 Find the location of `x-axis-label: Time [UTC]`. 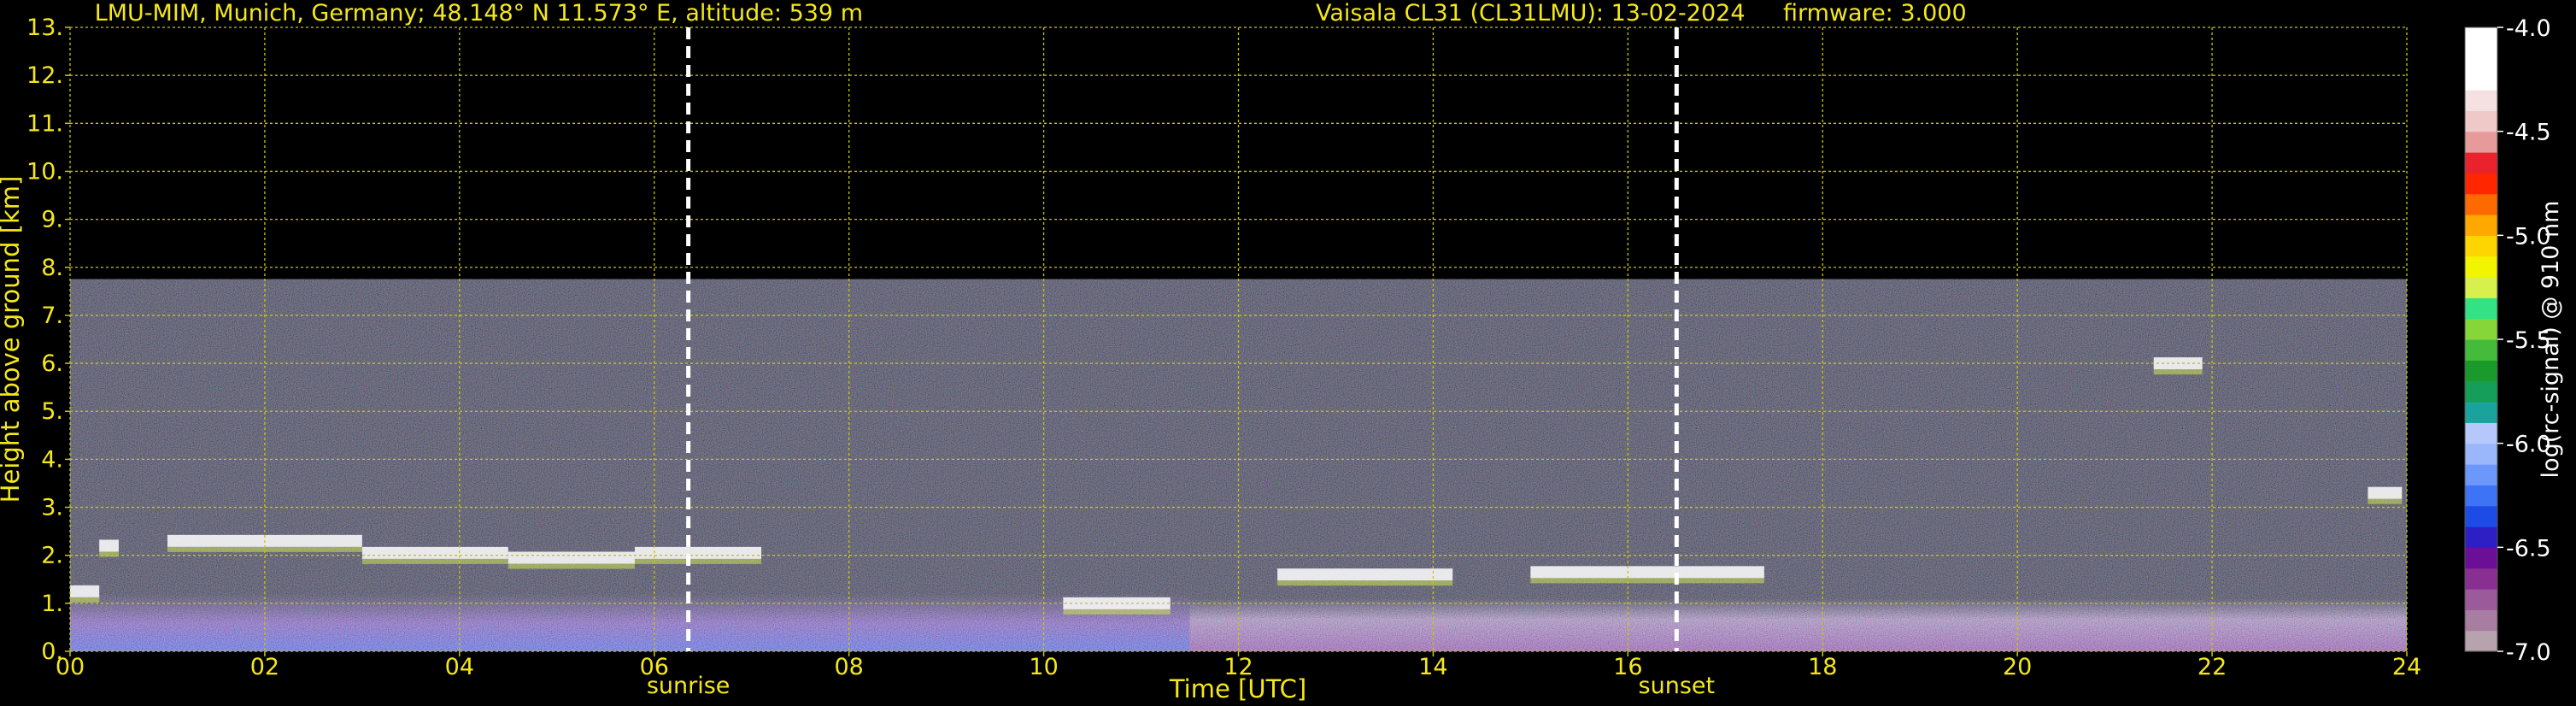

x-axis-label: Time [UTC] is located at coordinates (1237, 688).